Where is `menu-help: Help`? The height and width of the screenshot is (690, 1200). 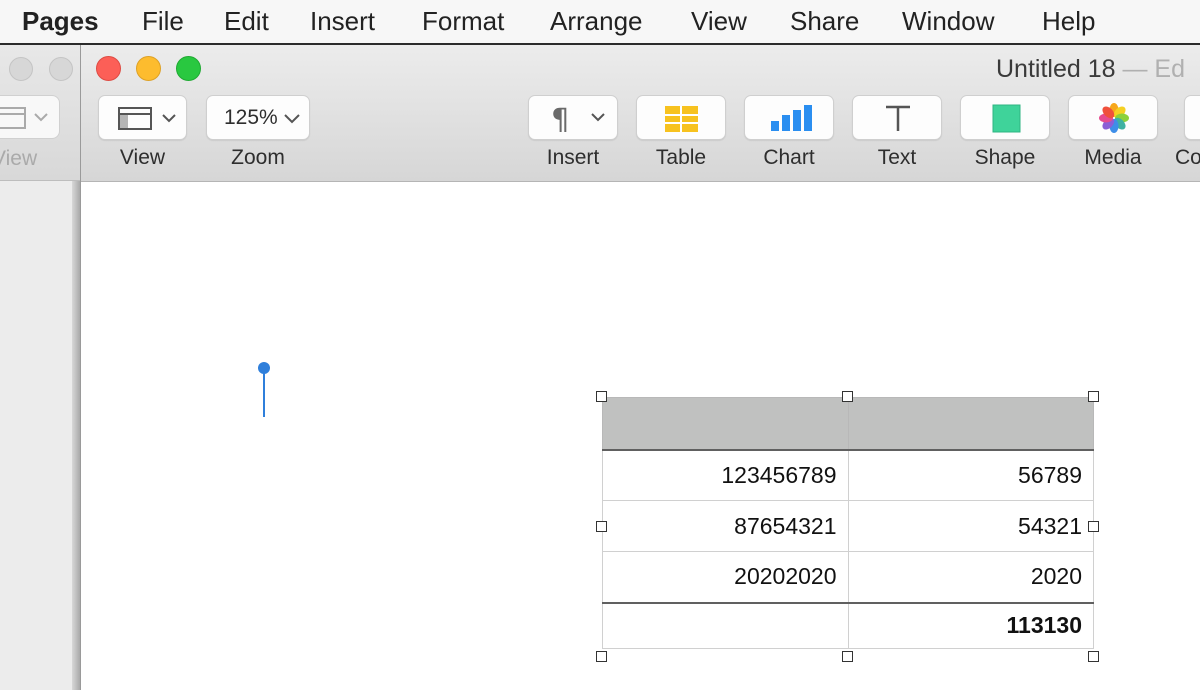 menu-help: Help is located at coordinates (1068, 21).